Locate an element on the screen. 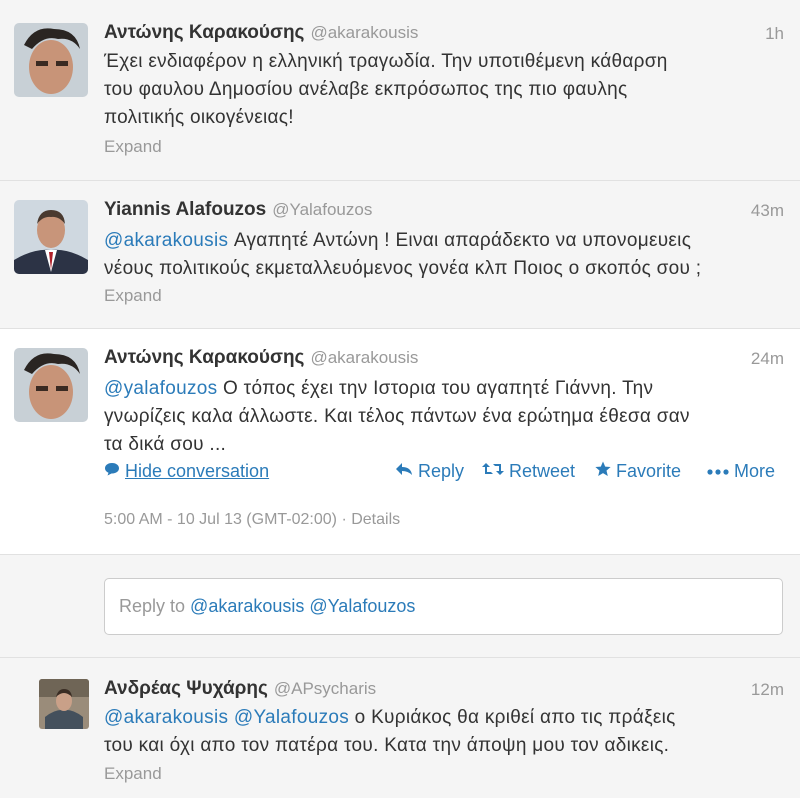 The height and width of the screenshot is (798, 800). tweet-time: 12m is located at coordinates (767, 690).